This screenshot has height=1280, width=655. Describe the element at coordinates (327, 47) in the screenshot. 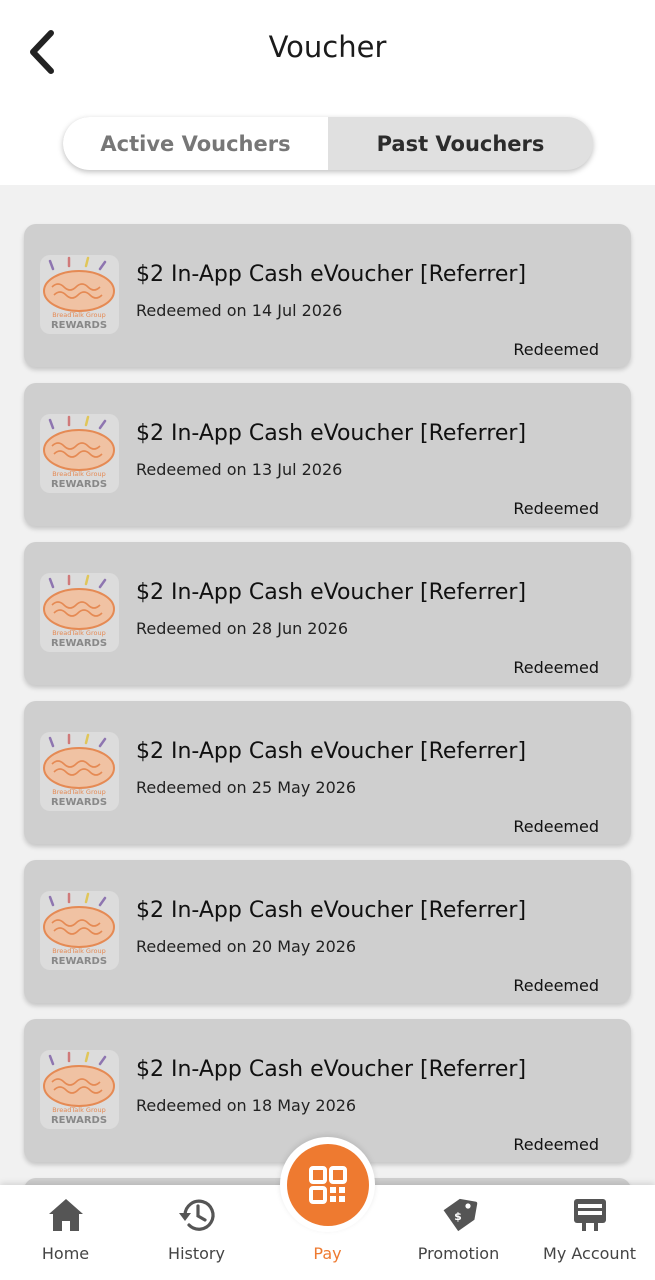

I see `page-title: Voucher` at that location.